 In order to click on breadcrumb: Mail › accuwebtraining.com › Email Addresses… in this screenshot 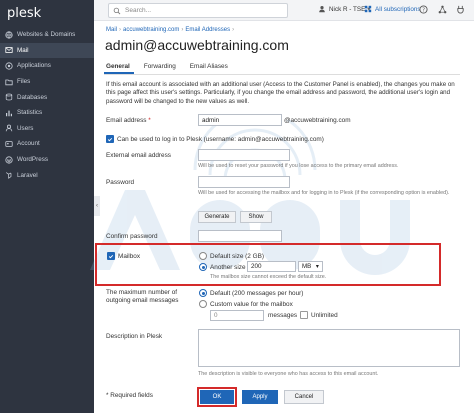, I will do `click(170, 30)`.